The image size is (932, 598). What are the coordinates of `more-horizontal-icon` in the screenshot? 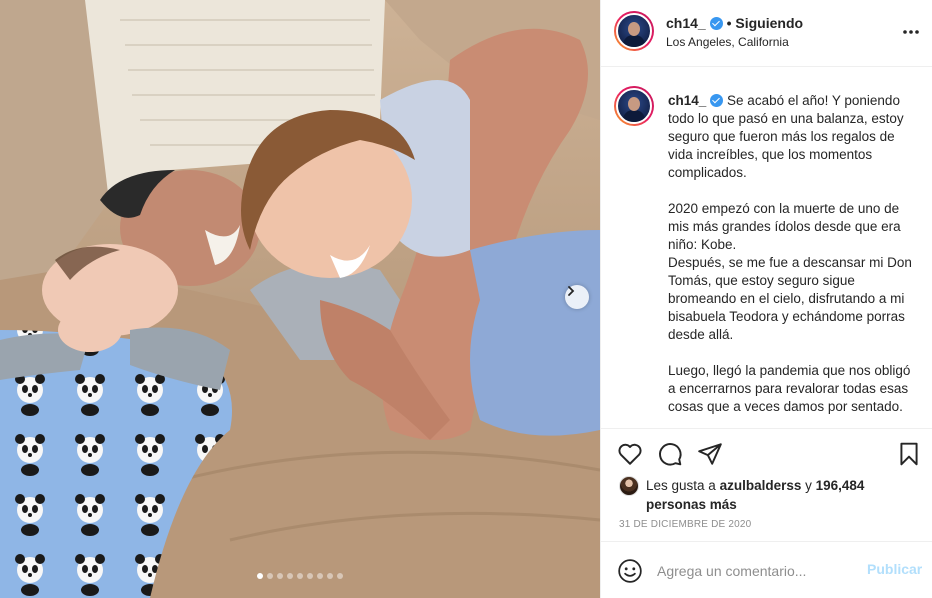 It's located at (911, 32).